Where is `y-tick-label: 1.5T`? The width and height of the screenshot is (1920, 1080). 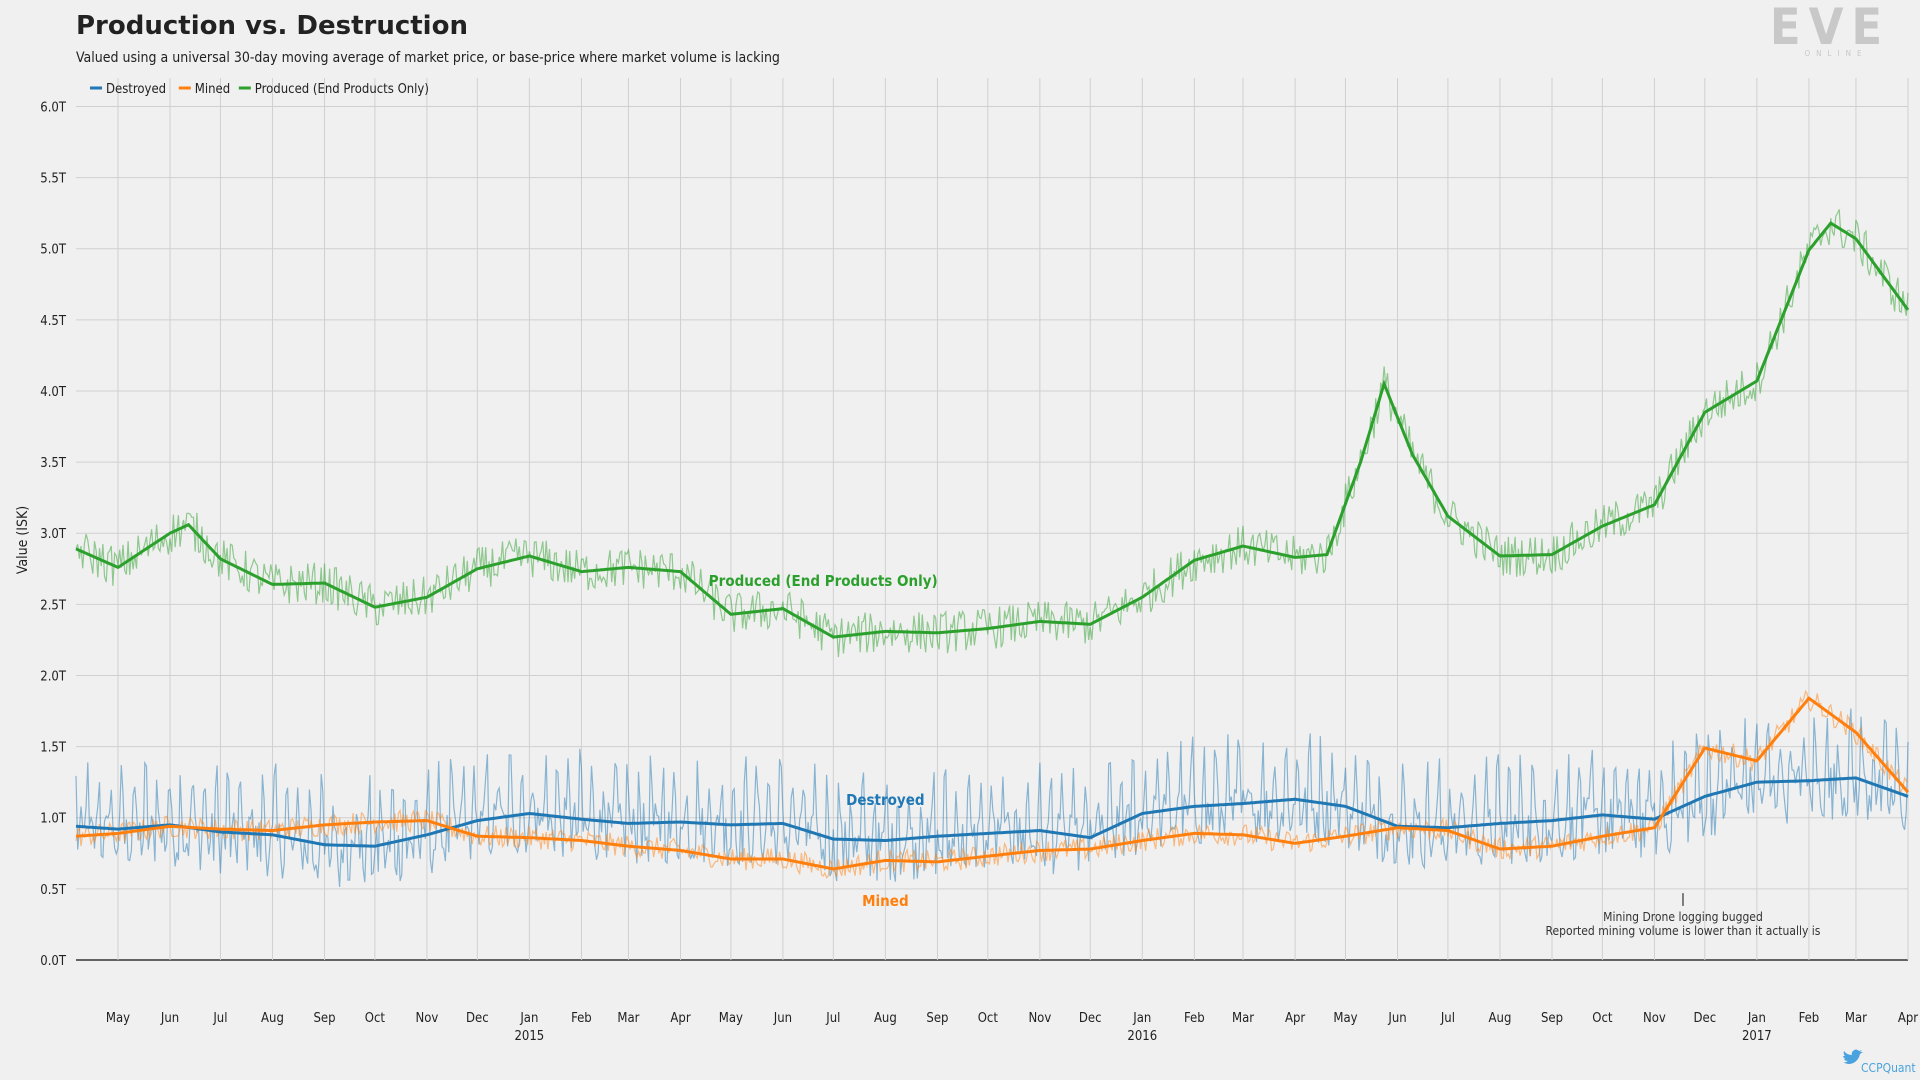 y-tick-label: 1.5T is located at coordinates (53, 748).